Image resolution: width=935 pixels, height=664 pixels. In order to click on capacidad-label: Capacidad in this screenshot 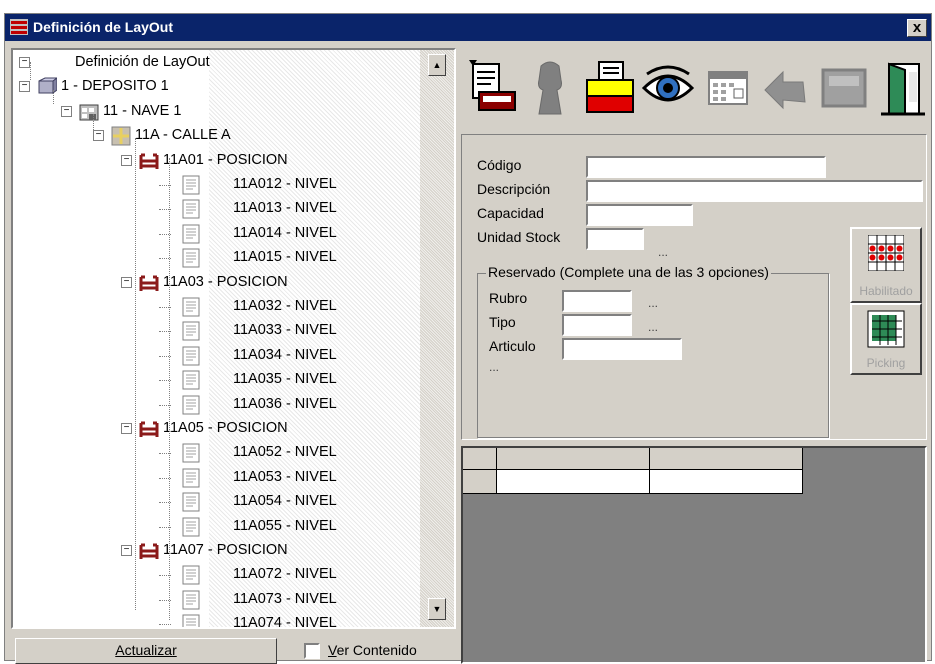, I will do `click(510, 213)`.